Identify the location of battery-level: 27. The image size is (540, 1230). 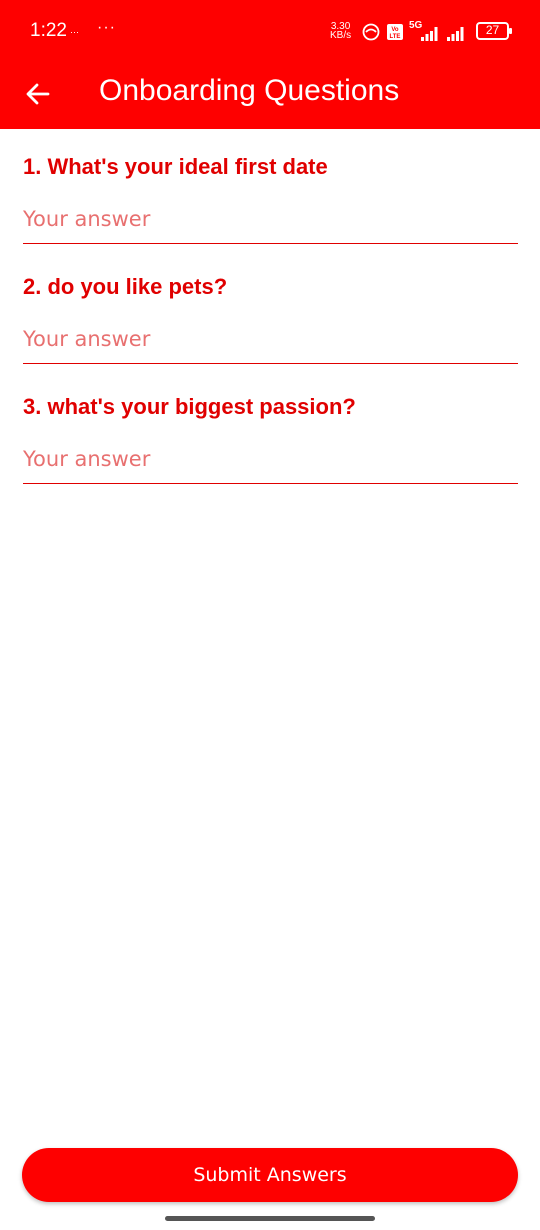
(492, 30).